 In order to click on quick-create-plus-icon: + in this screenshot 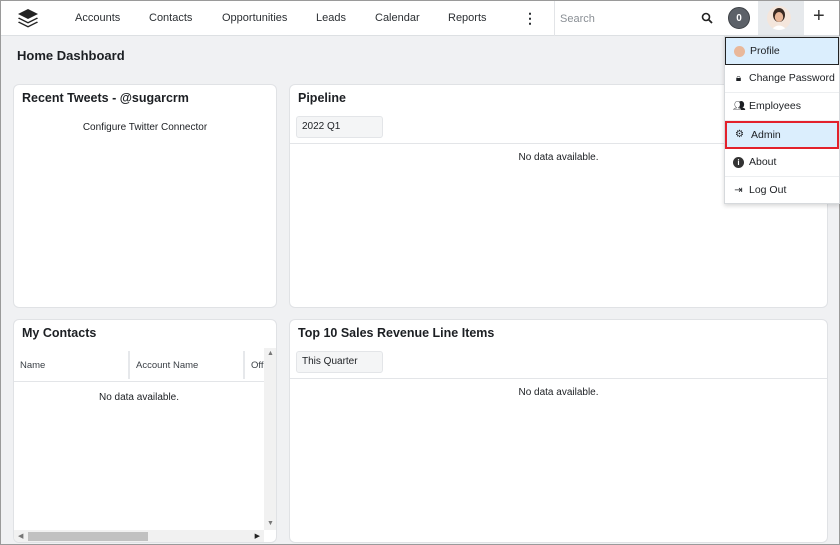, I will do `click(819, 16)`.